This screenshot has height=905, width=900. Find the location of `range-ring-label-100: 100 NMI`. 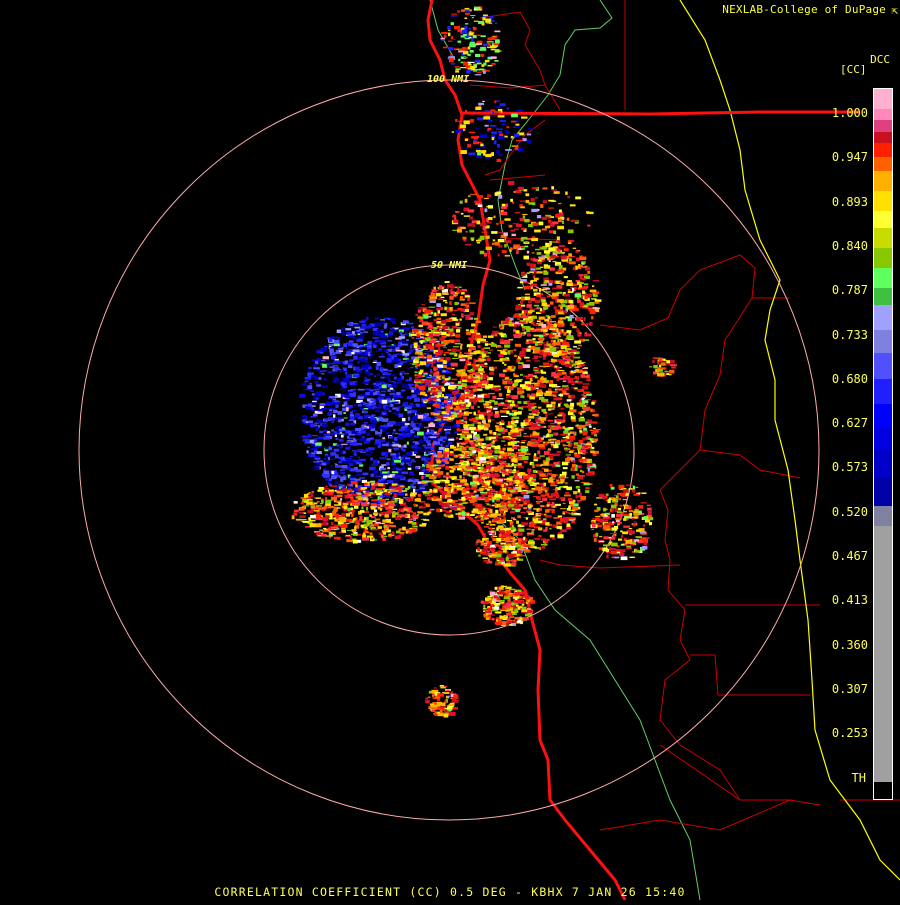

range-ring-label-100: 100 NMI is located at coordinates (448, 79).